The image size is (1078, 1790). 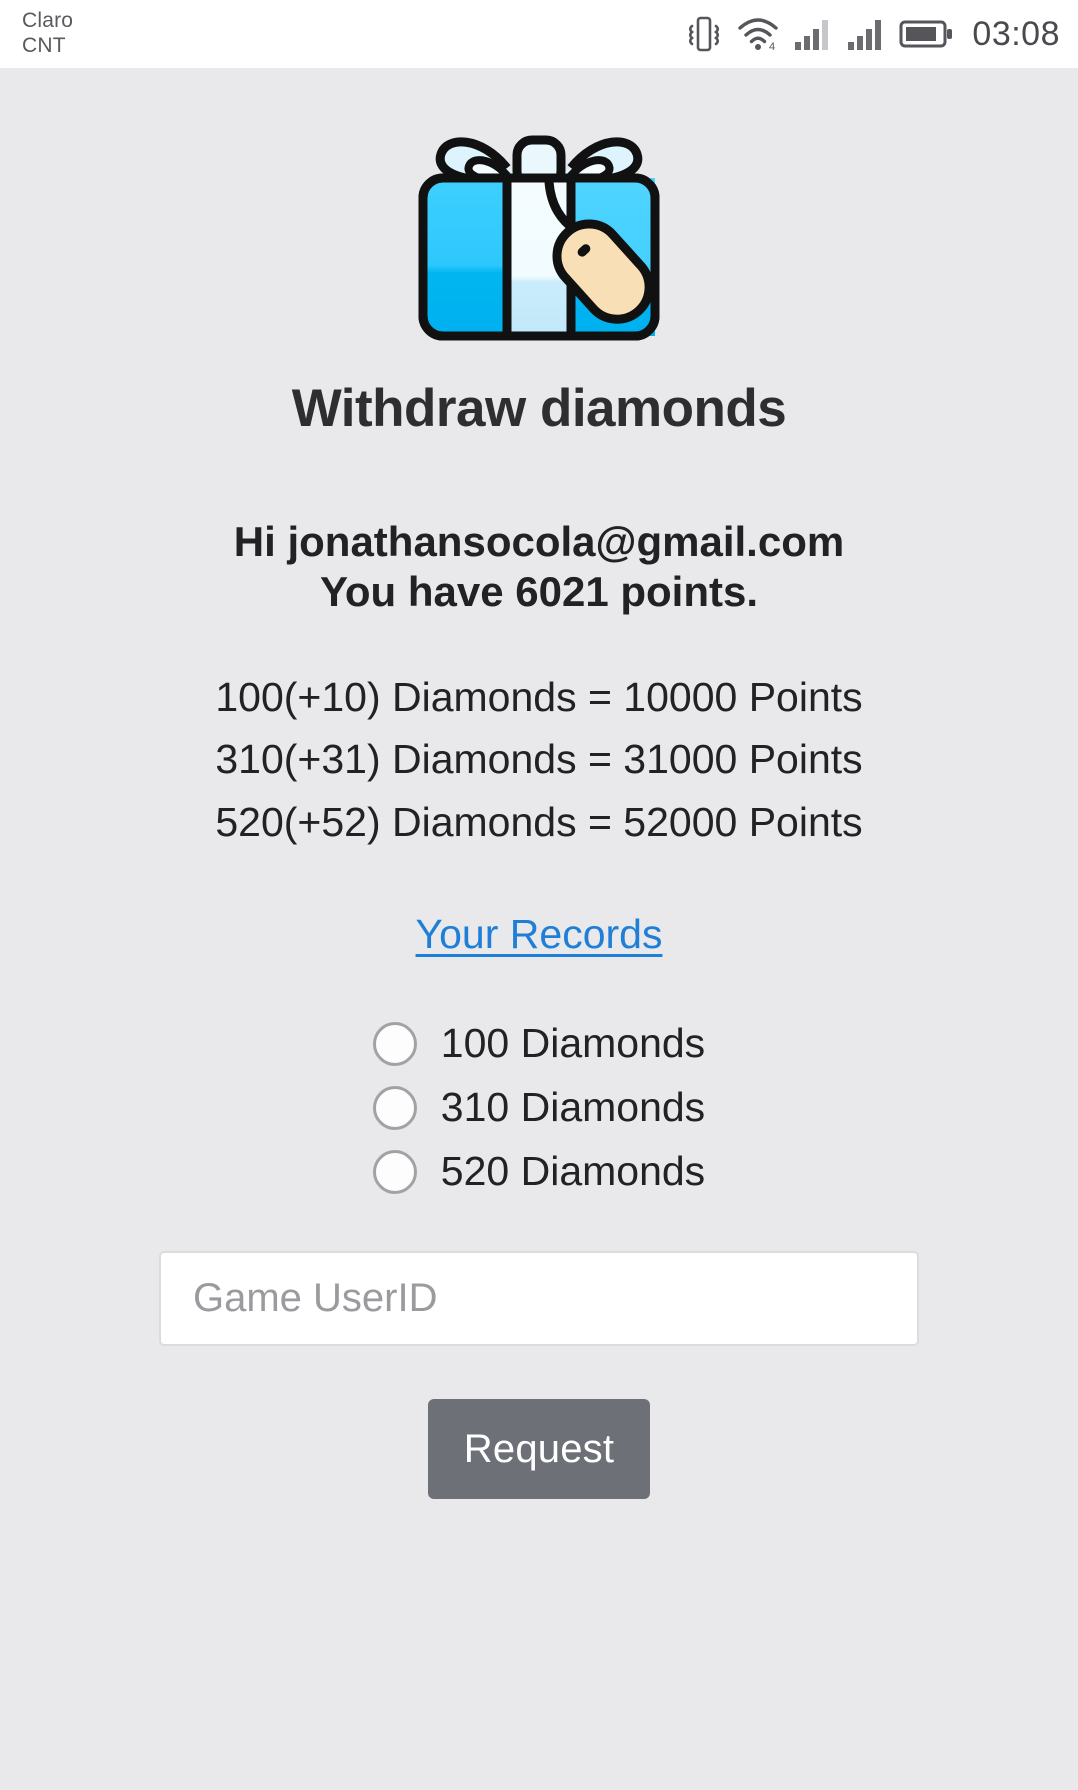 I want to click on request-button: Request, so click(x=539, y=1449).